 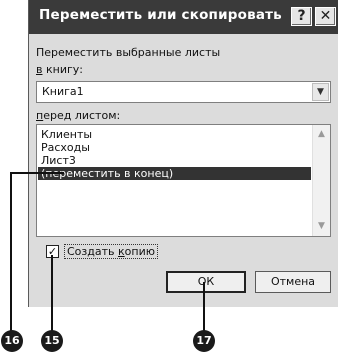 I want to click on create-copy-label-pre: Создать, so click(x=92, y=251).